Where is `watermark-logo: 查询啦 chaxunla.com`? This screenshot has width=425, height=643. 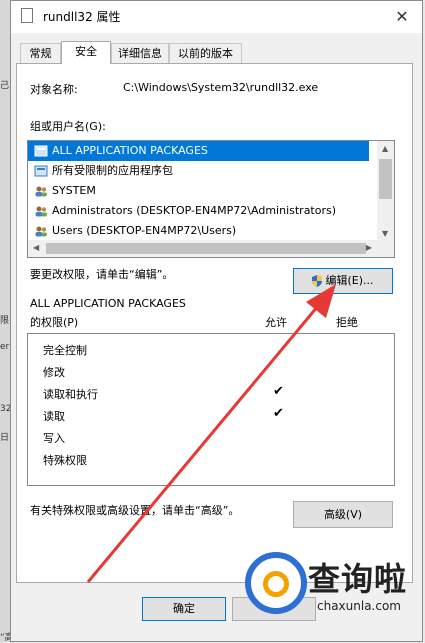 watermark-logo: 查询啦 chaxunla.com is located at coordinates (331, 590).